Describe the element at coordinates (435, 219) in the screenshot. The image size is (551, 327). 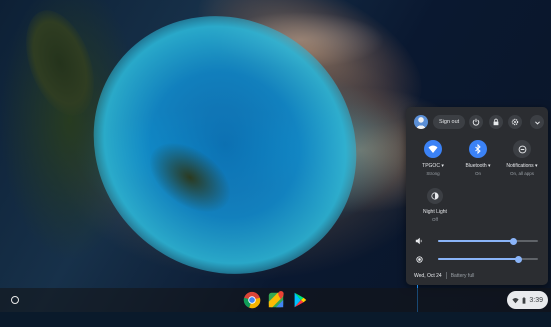
I see `night-light-status: Off` at that location.